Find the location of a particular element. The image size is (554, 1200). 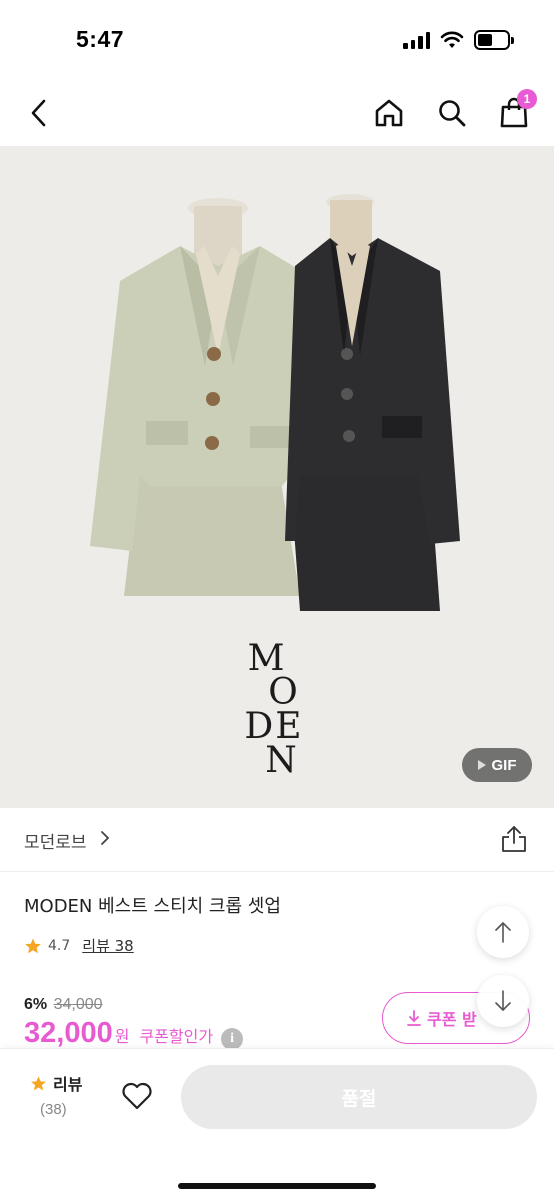

battery-icon is located at coordinates (494, 40).